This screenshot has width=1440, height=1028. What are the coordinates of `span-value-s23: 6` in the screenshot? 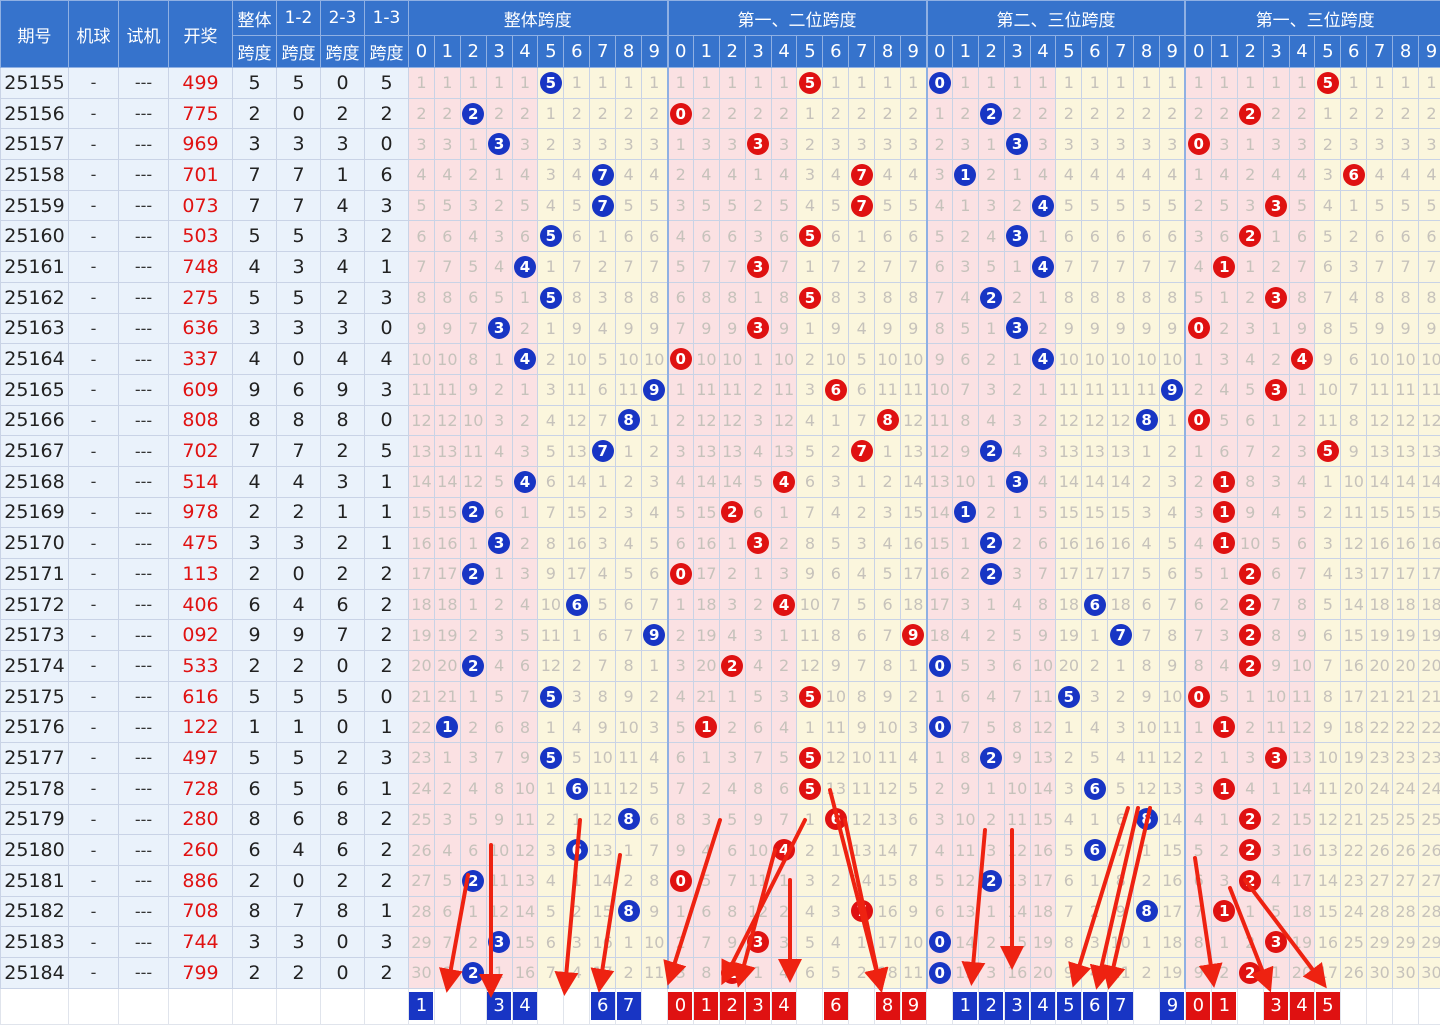 It's located at (342, 788).